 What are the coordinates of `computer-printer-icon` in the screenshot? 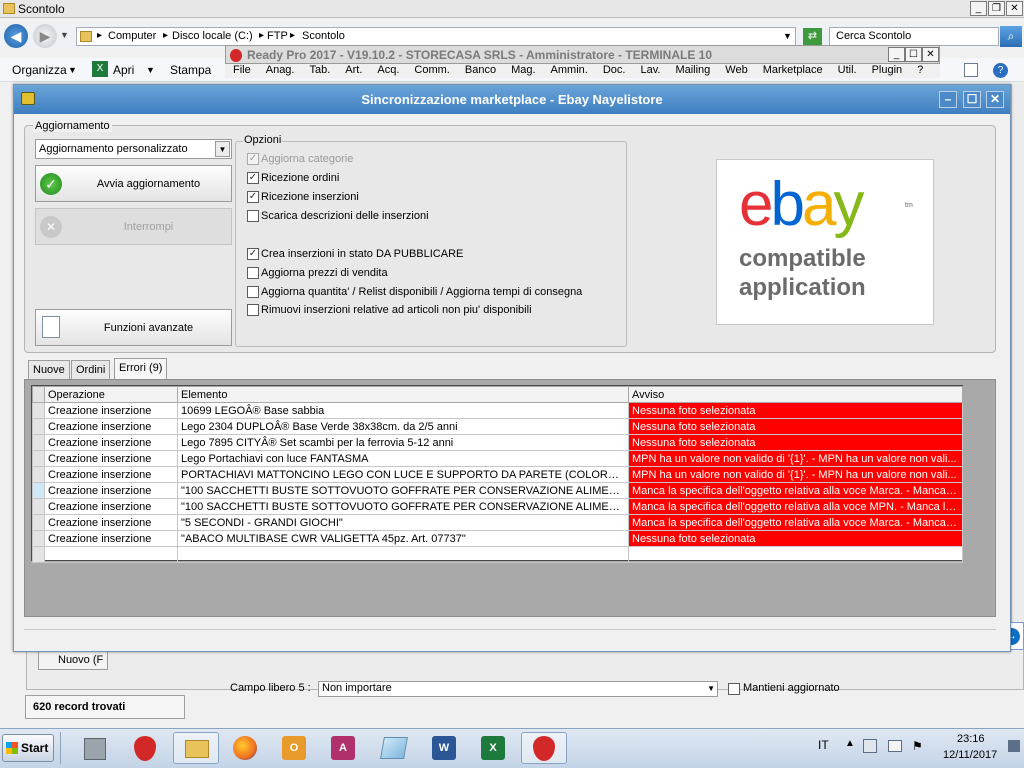 It's located at (96, 748).